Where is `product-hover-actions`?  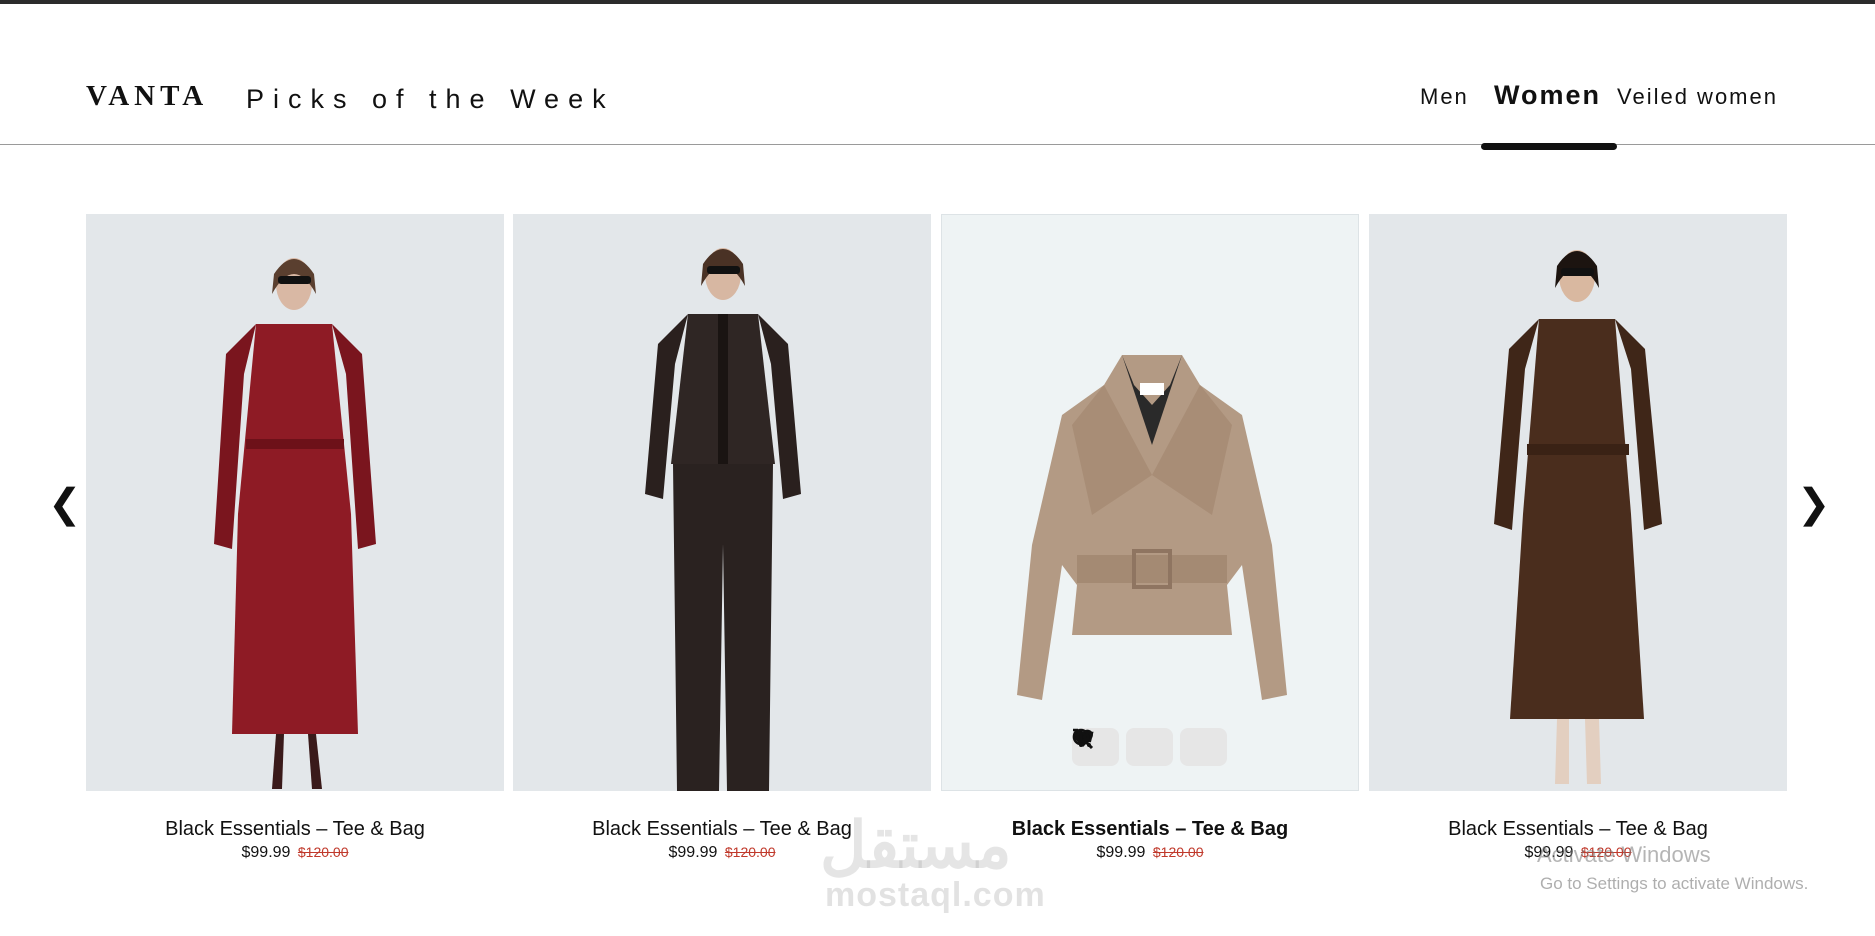
product-hover-actions is located at coordinates (1149, 747).